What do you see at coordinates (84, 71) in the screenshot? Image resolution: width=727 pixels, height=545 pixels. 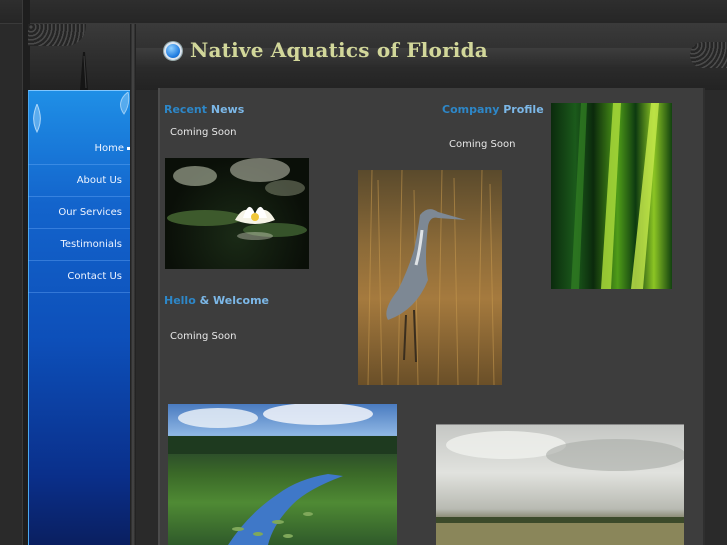 I see `header-spike-decoration` at bounding box center [84, 71].